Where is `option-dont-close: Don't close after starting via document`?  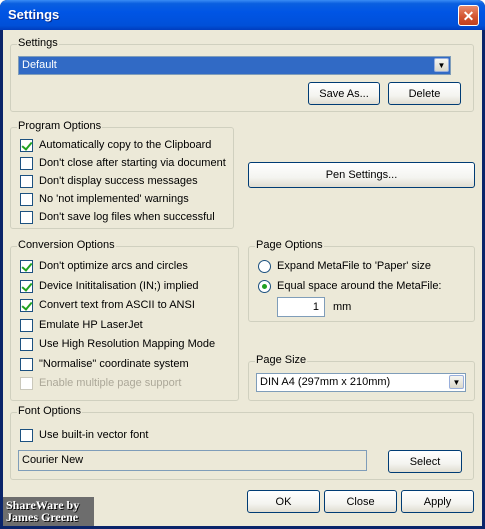
option-dont-close: Don't close after starting via document is located at coordinates (123, 163).